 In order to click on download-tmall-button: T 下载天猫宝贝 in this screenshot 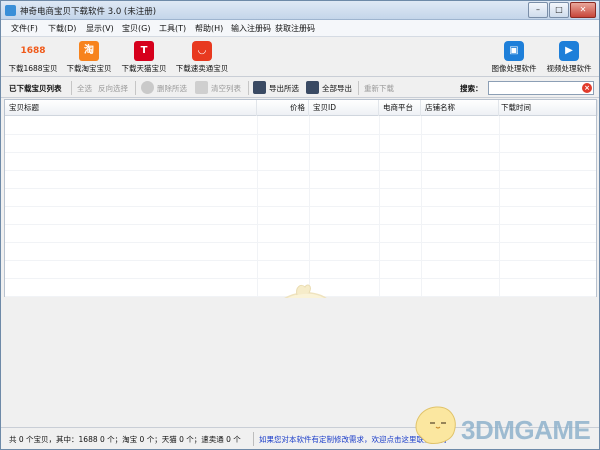, I will do `click(144, 57)`.